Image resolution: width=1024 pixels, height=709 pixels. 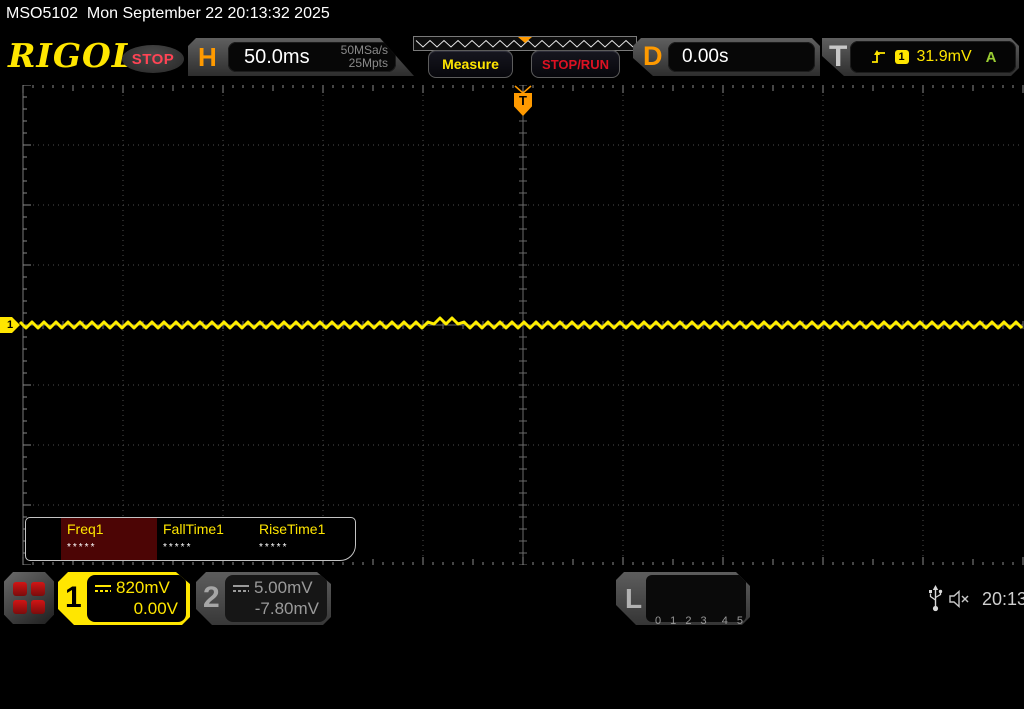 I want to click on rigol-logo: RIGOL, so click(x=72, y=55).